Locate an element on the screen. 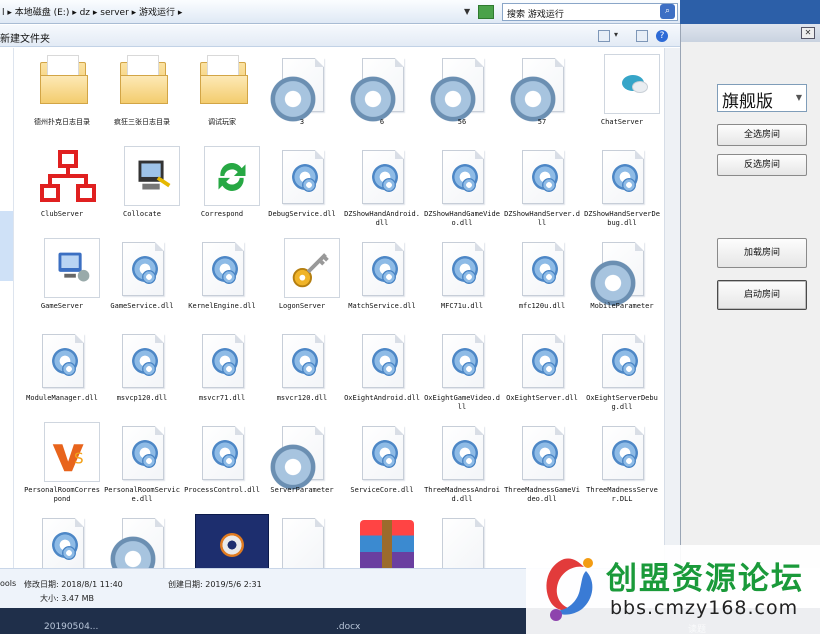 The width and height of the screenshot is (820, 634). taskbar-item-doc: .docx is located at coordinates (348, 627).